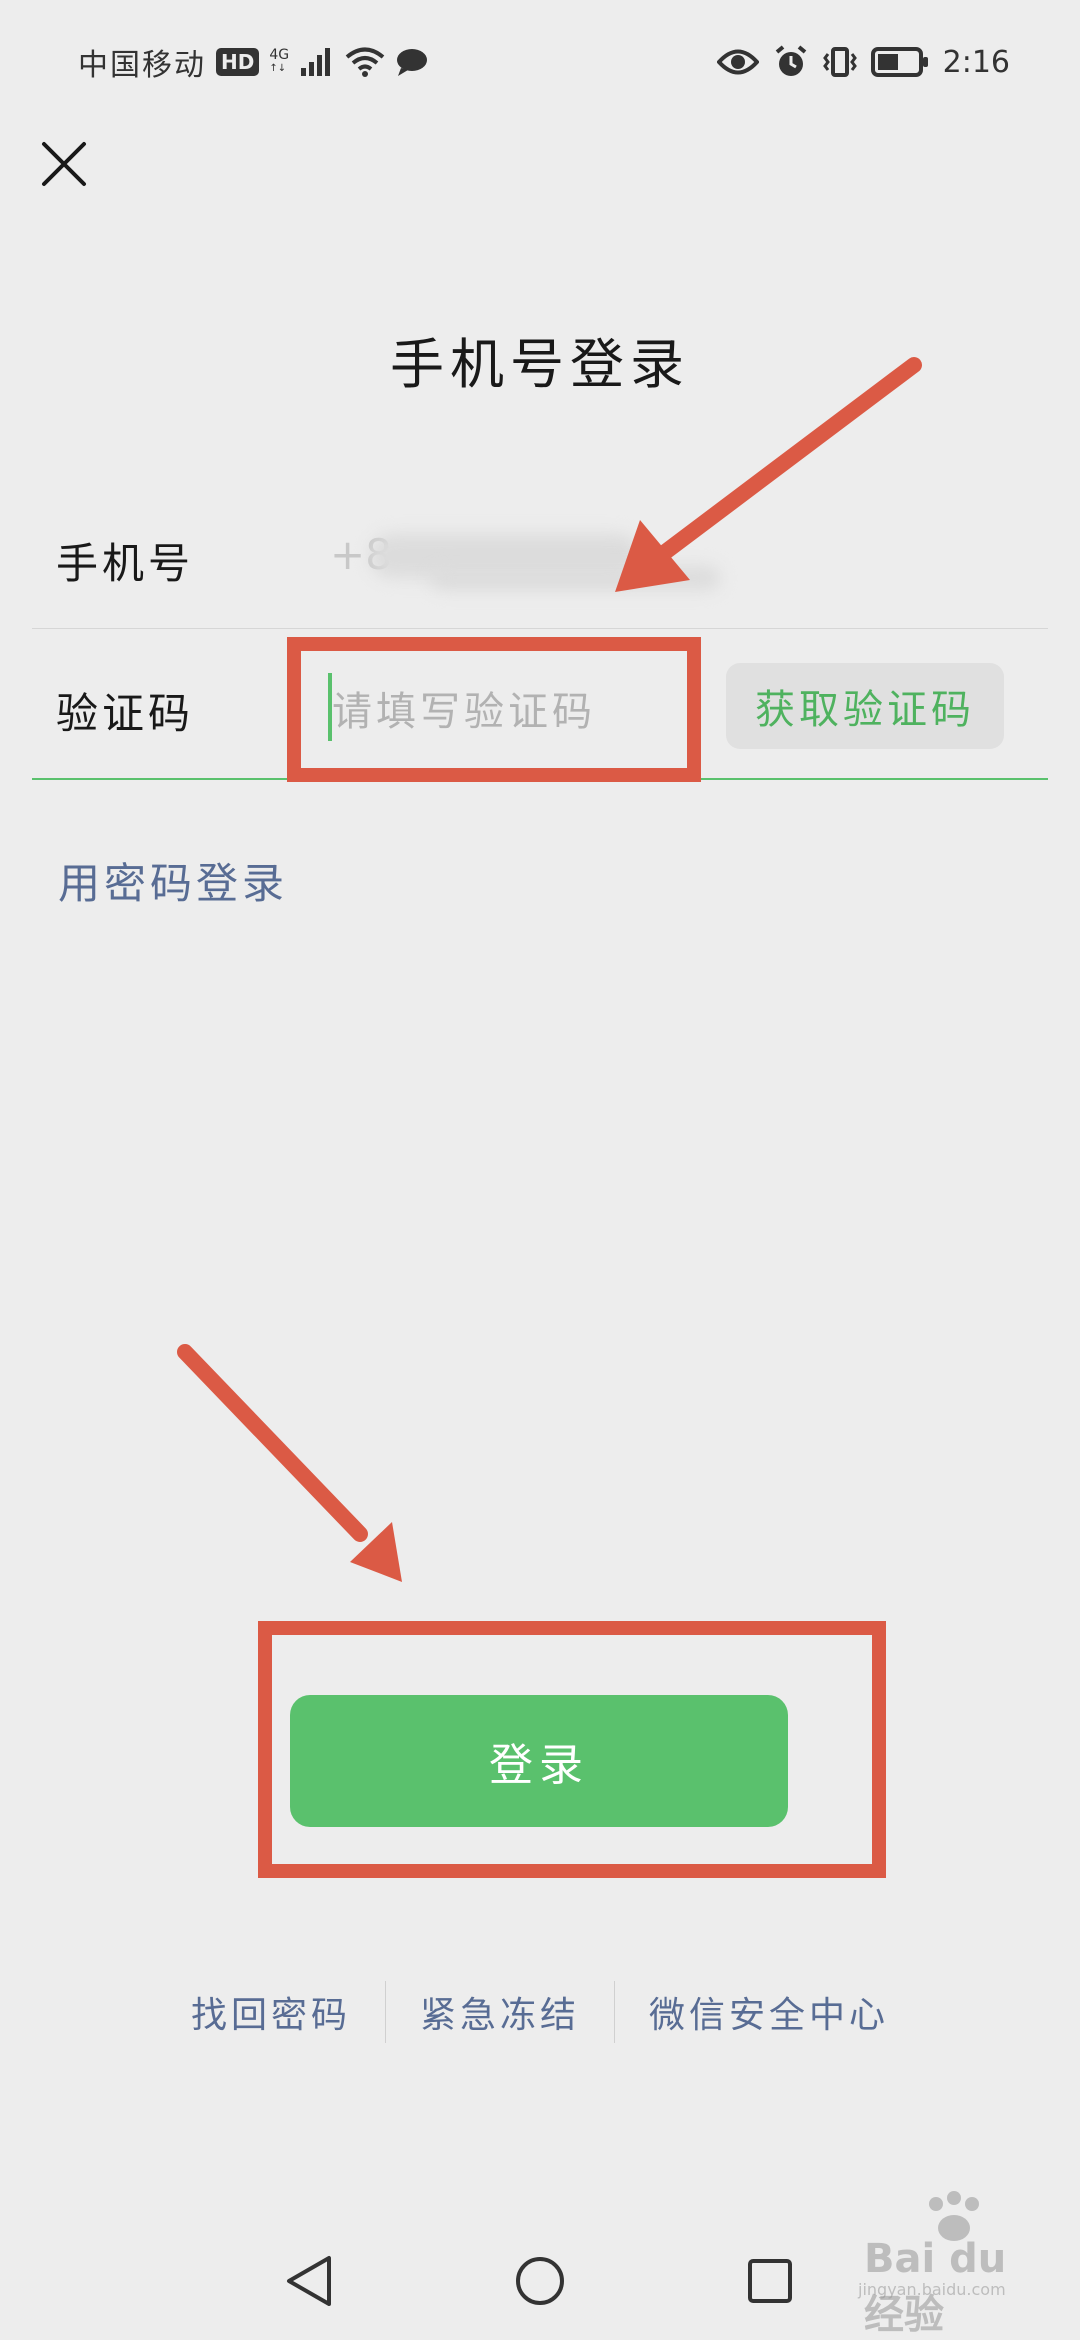 The height and width of the screenshot is (2340, 1080). What do you see at coordinates (768, 474) in the screenshot?
I see `annotation-arrow-top` at bounding box center [768, 474].